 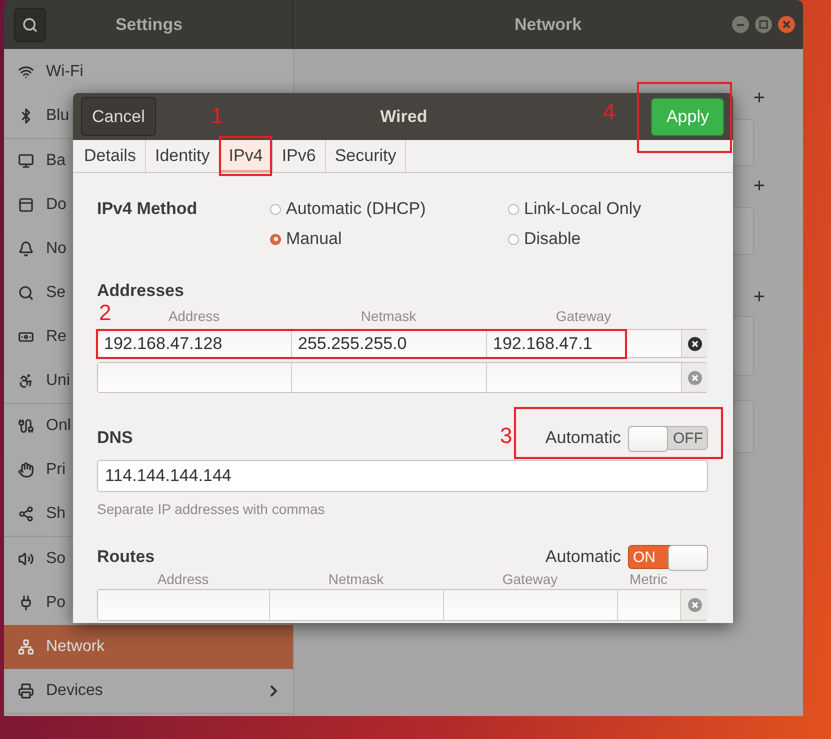 What do you see at coordinates (26, 381) in the screenshot?
I see `accessibility-icon` at bounding box center [26, 381].